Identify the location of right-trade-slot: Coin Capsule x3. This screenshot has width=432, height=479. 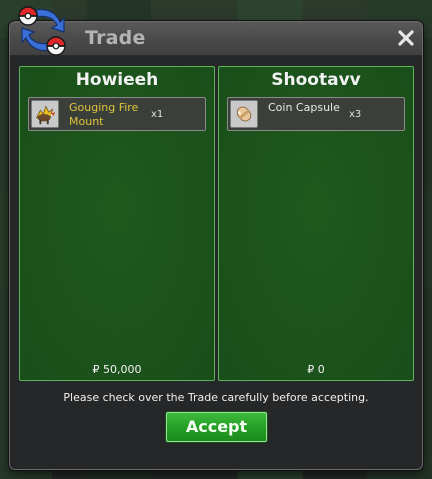
(316, 114).